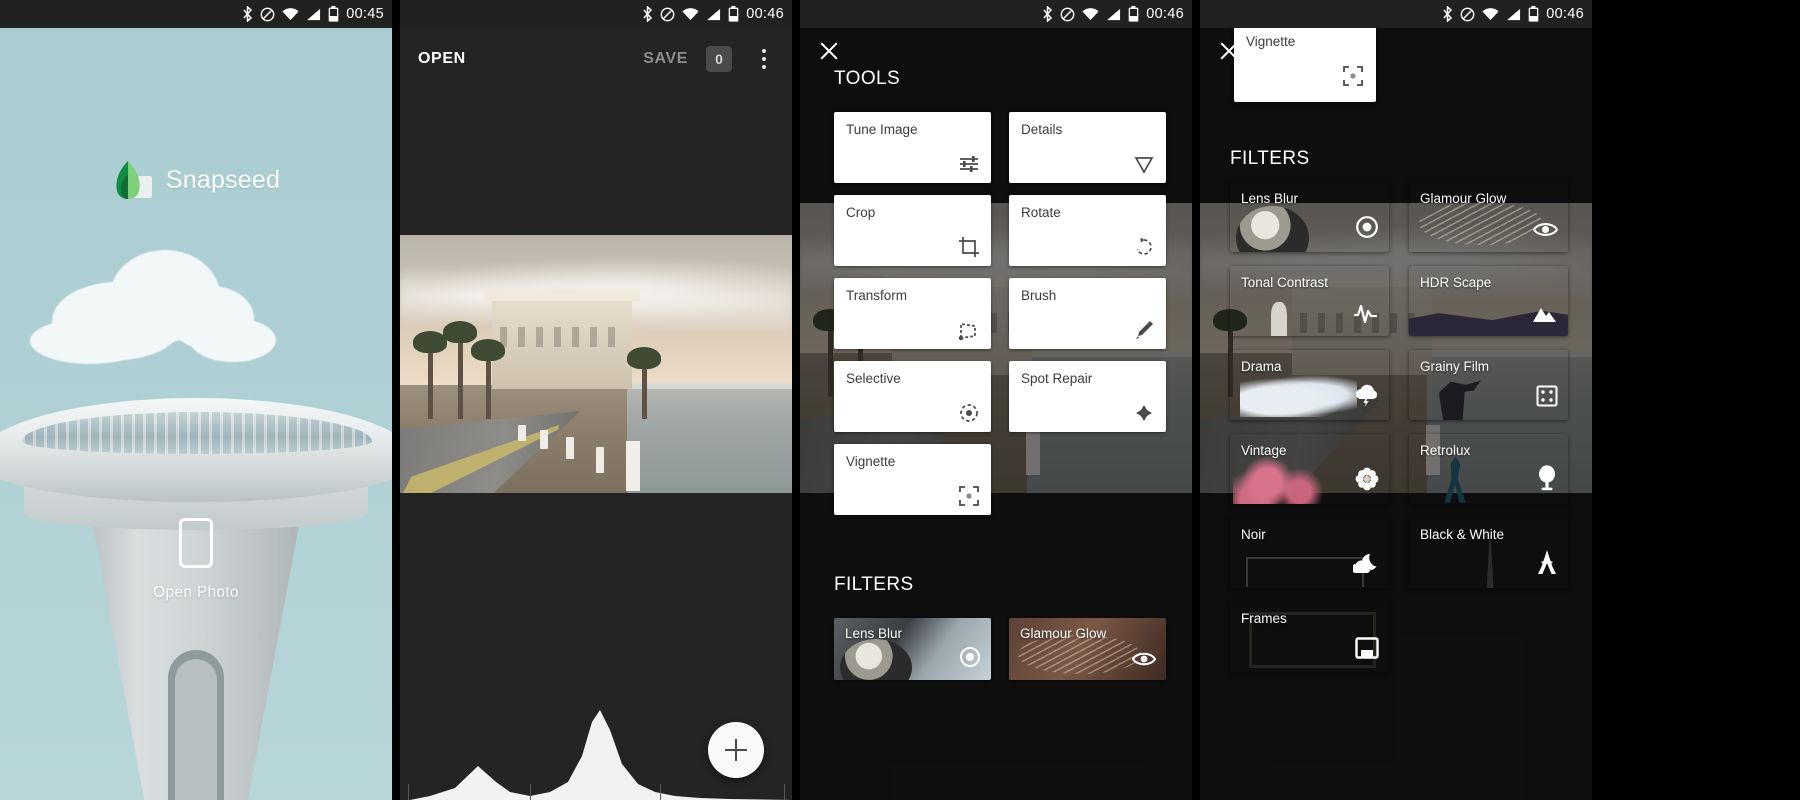  What do you see at coordinates (1144, 661) in the screenshot?
I see `eye-icon` at bounding box center [1144, 661].